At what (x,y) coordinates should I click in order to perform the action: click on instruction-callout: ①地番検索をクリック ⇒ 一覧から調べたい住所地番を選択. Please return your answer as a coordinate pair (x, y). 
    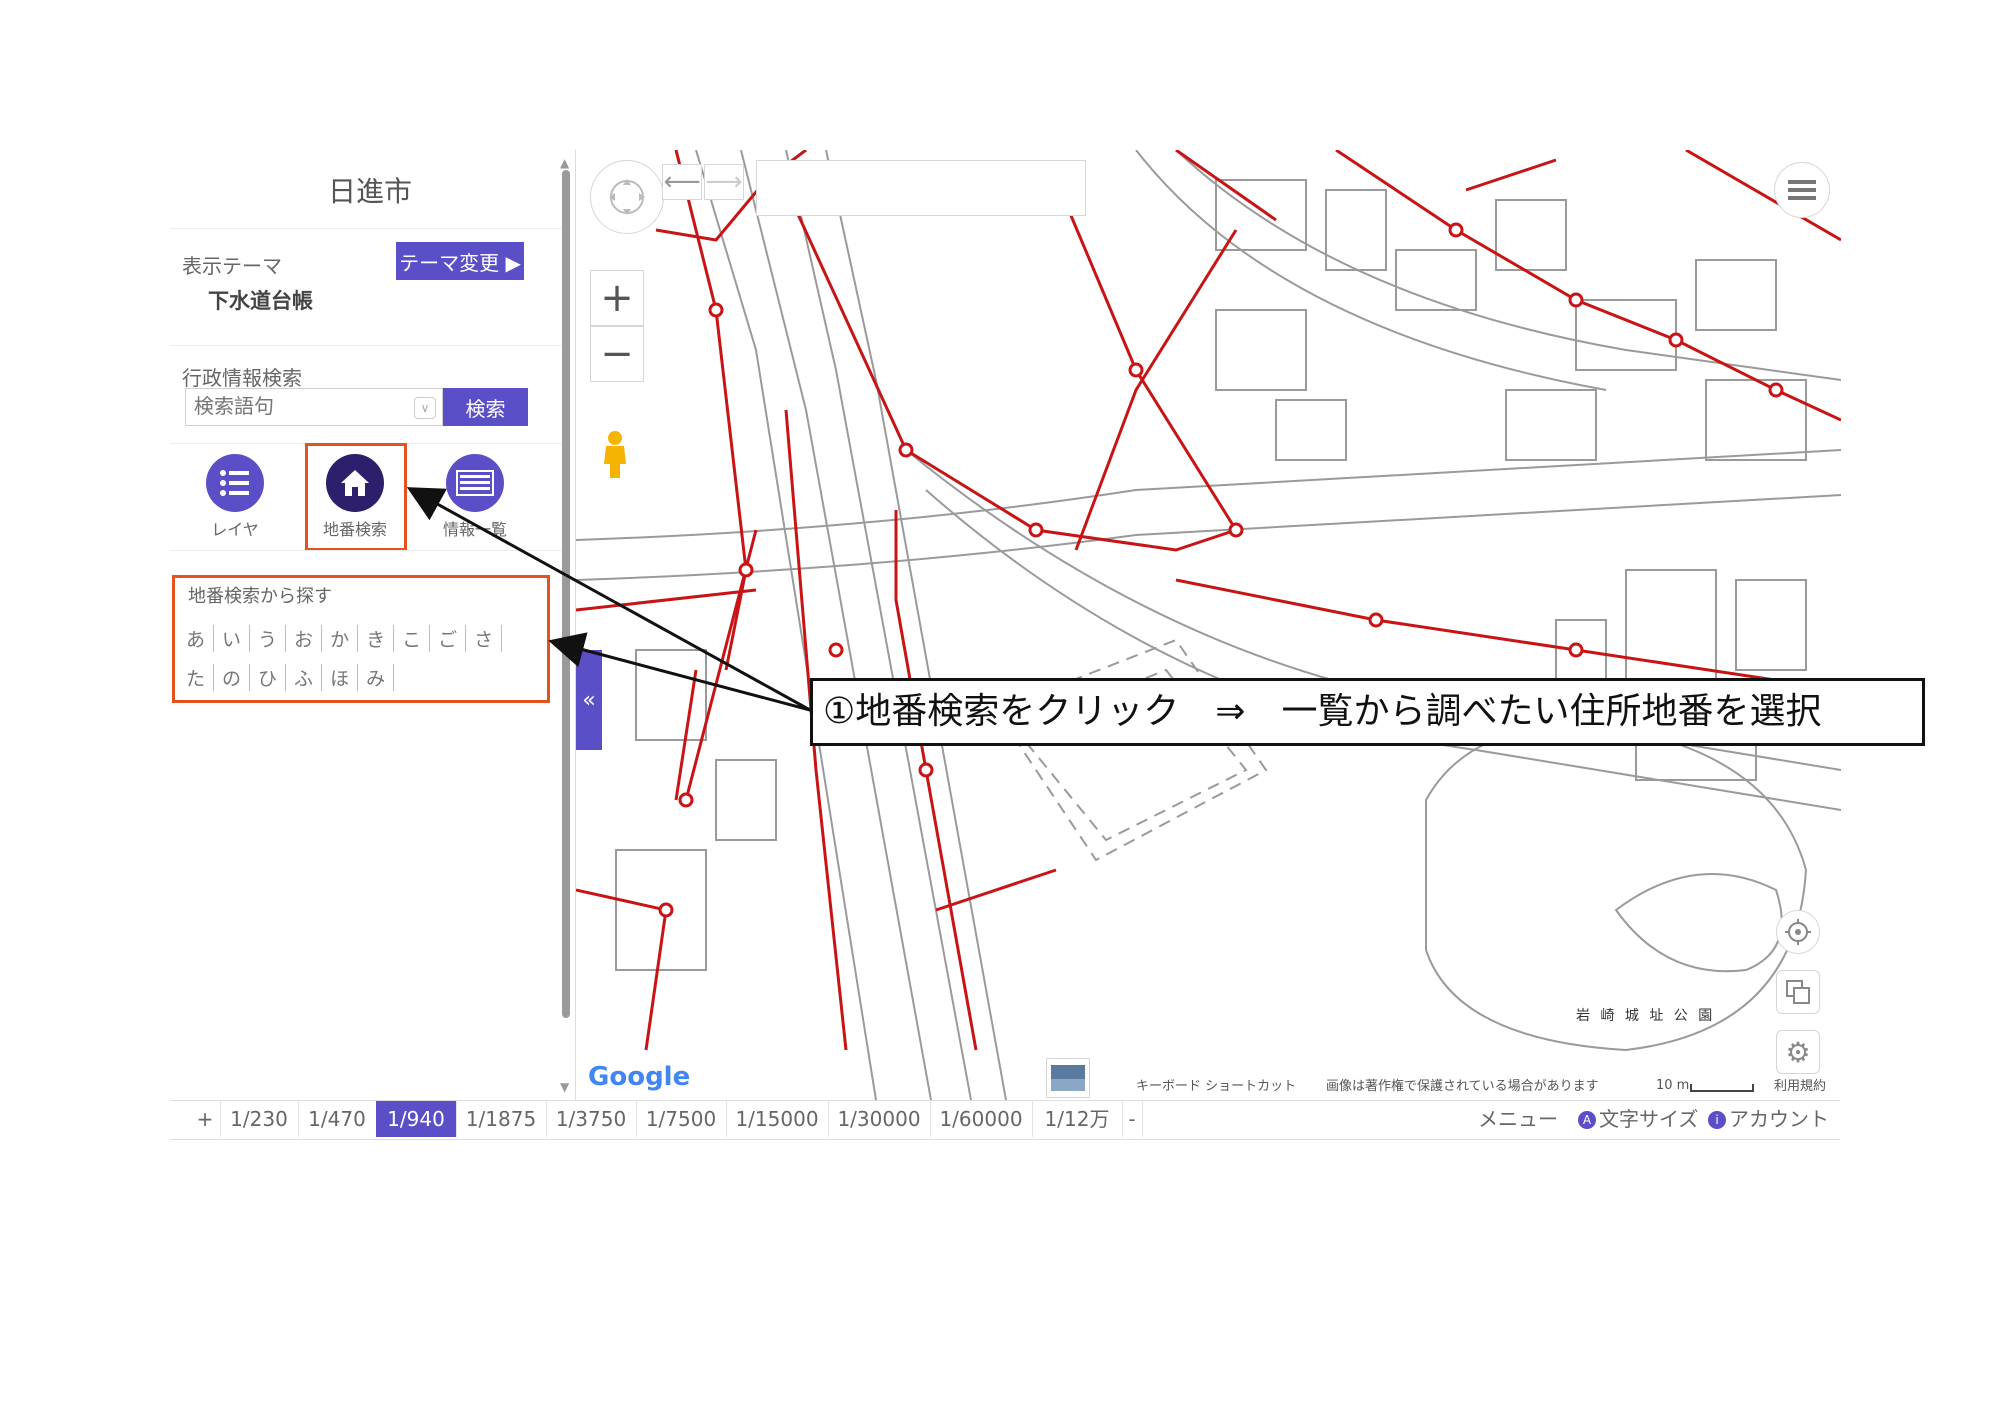
    Looking at the image, I should click on (1367, 712).